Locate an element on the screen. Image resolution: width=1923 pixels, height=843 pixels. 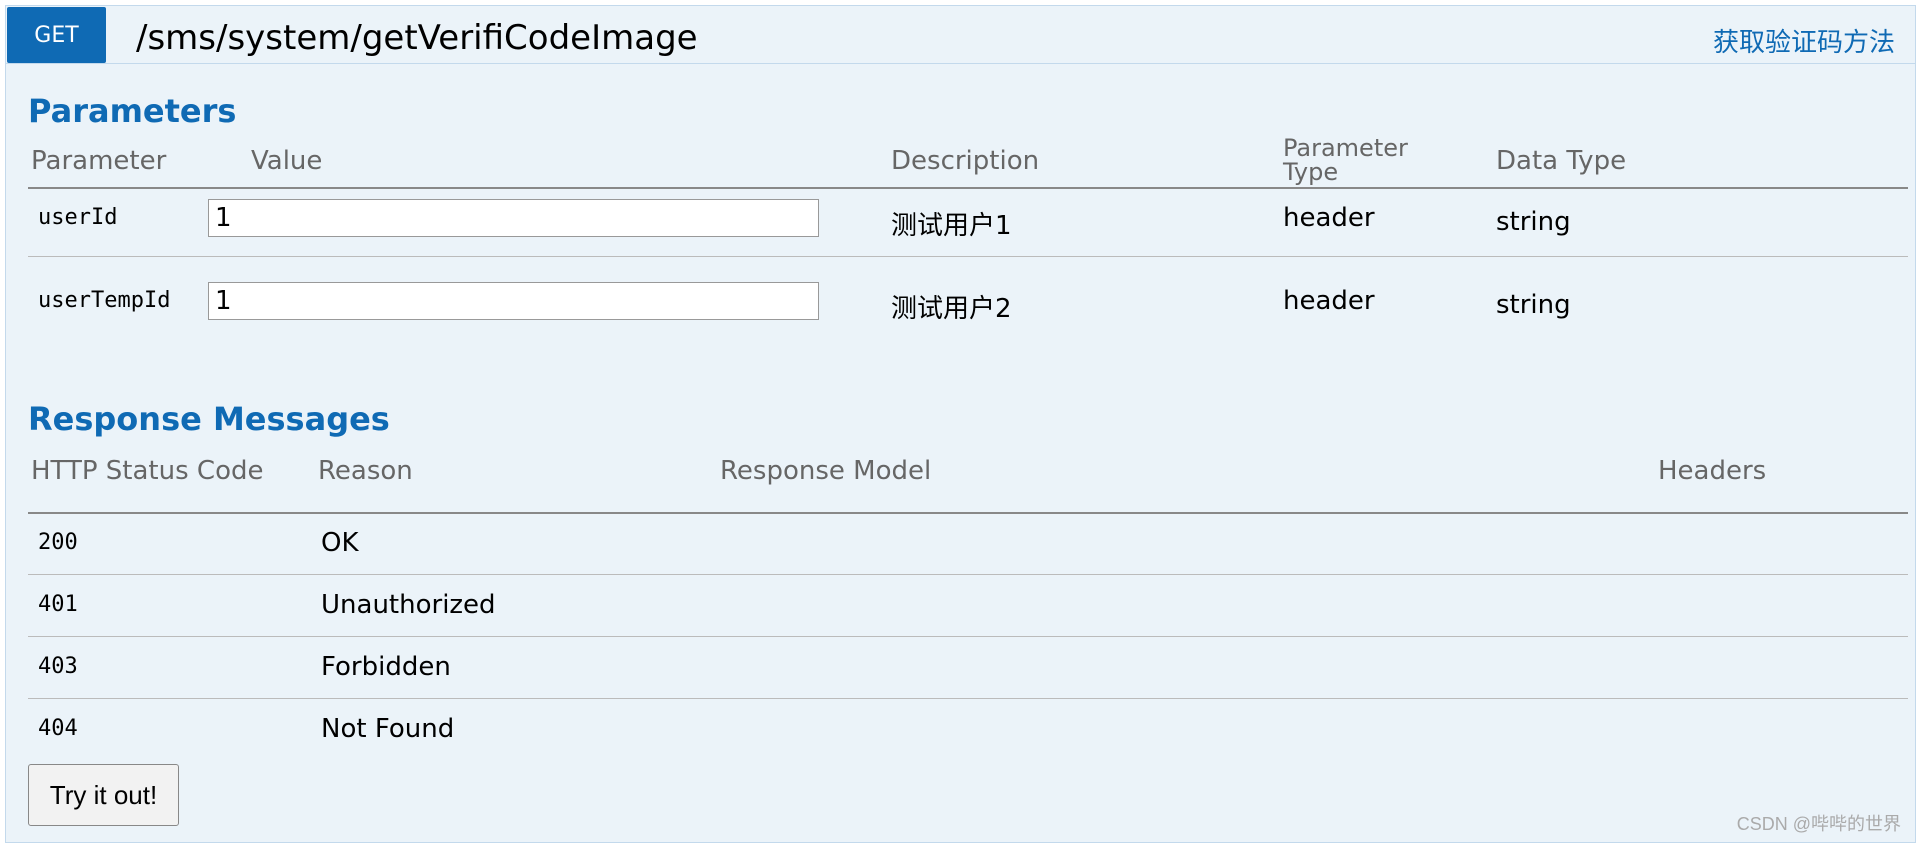
status-reason: OK is located at coordinates (340, 543).